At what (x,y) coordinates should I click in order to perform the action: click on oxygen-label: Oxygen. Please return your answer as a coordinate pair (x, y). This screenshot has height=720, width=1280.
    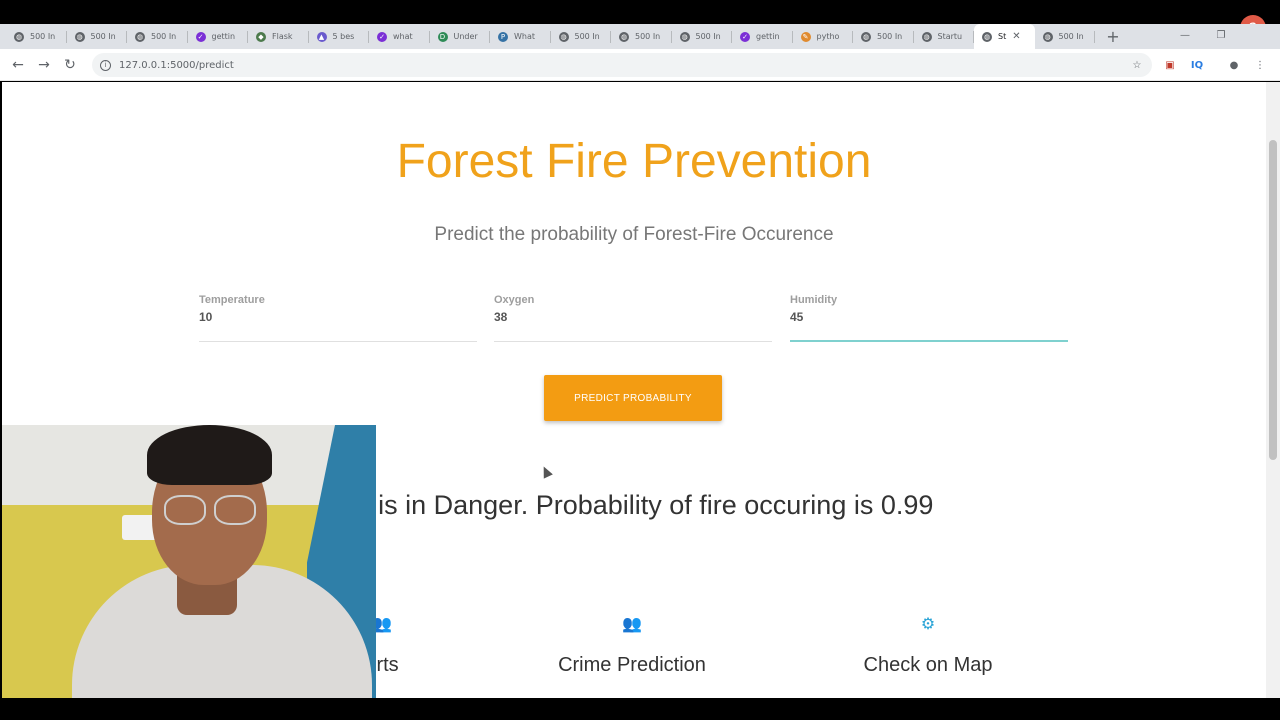
    Looking at the image, I should click on (514, 300).